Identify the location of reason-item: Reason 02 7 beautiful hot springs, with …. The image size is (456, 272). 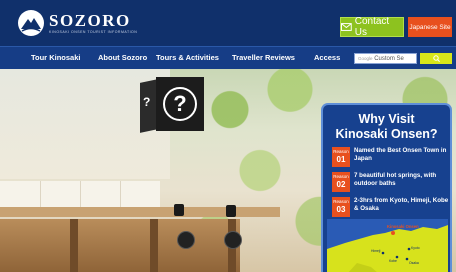
(391, 182).